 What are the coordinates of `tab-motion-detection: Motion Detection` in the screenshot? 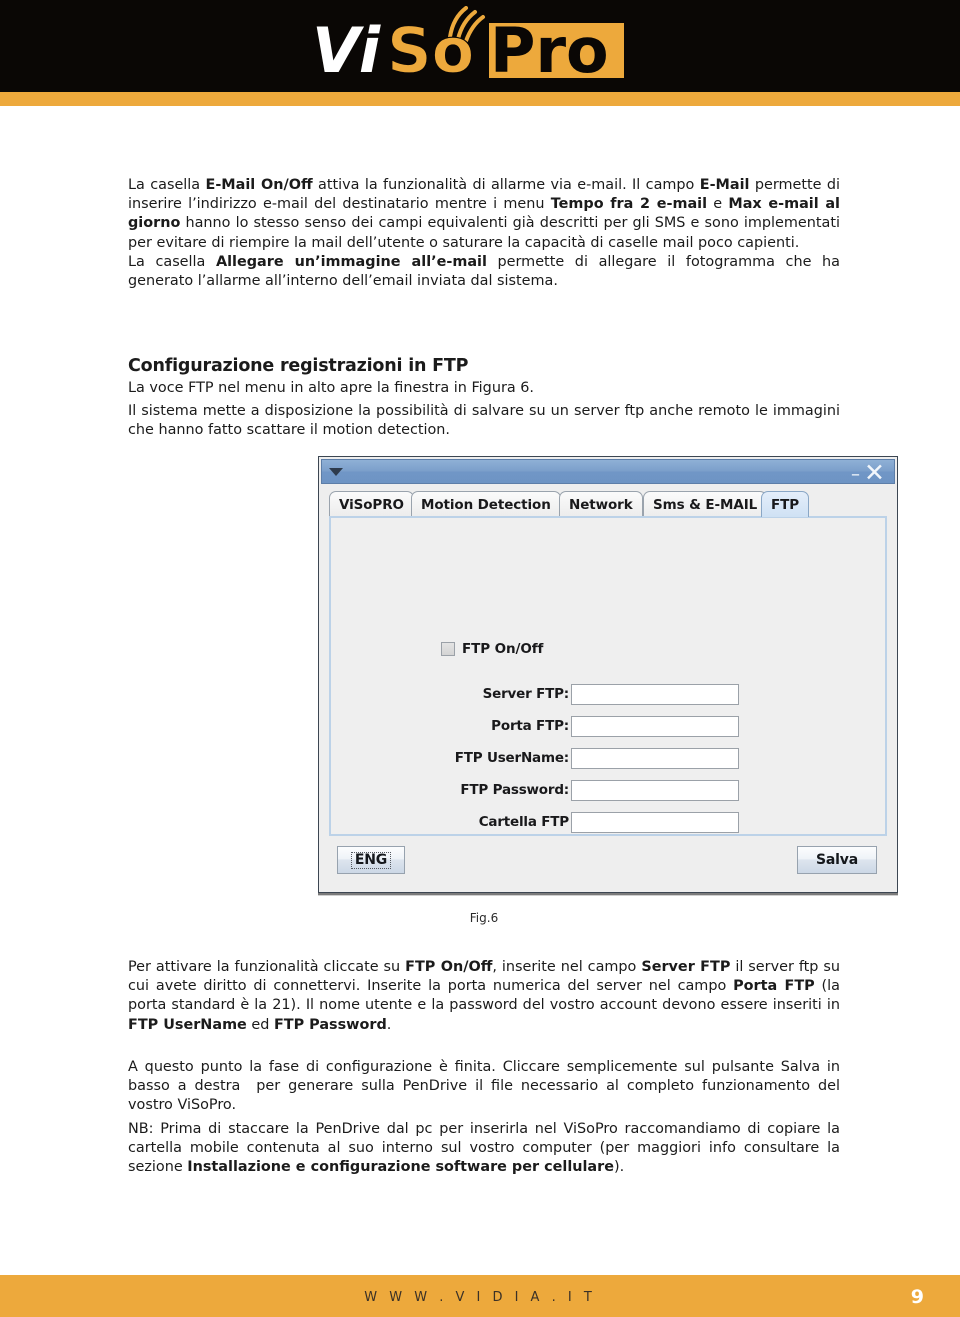 It's located at (486, 504).